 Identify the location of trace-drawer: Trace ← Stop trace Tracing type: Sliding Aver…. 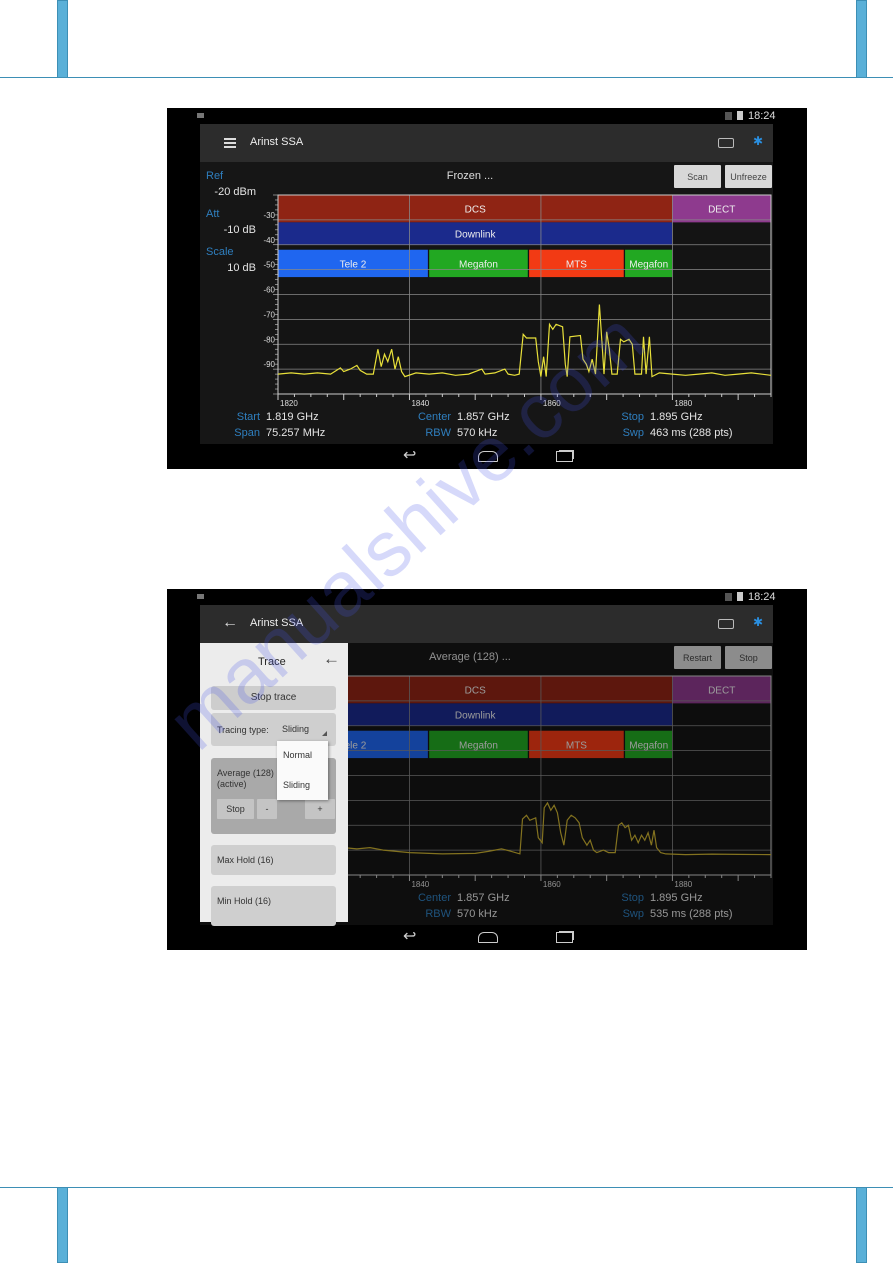
(274, 784).